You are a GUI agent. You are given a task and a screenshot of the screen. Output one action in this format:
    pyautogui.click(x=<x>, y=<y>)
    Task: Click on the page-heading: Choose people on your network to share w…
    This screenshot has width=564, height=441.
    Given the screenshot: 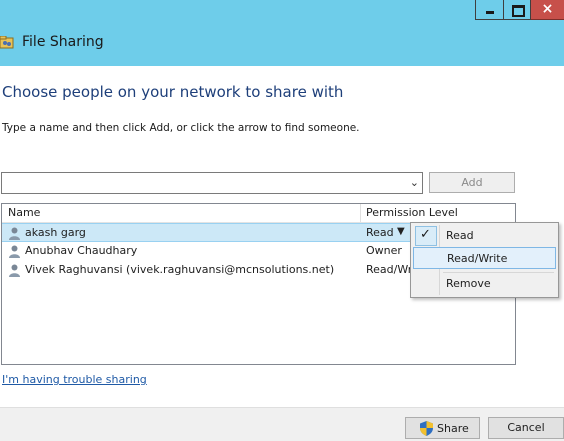 What is the action you would take?
    pyautogui.click(x=173, y=92)
    